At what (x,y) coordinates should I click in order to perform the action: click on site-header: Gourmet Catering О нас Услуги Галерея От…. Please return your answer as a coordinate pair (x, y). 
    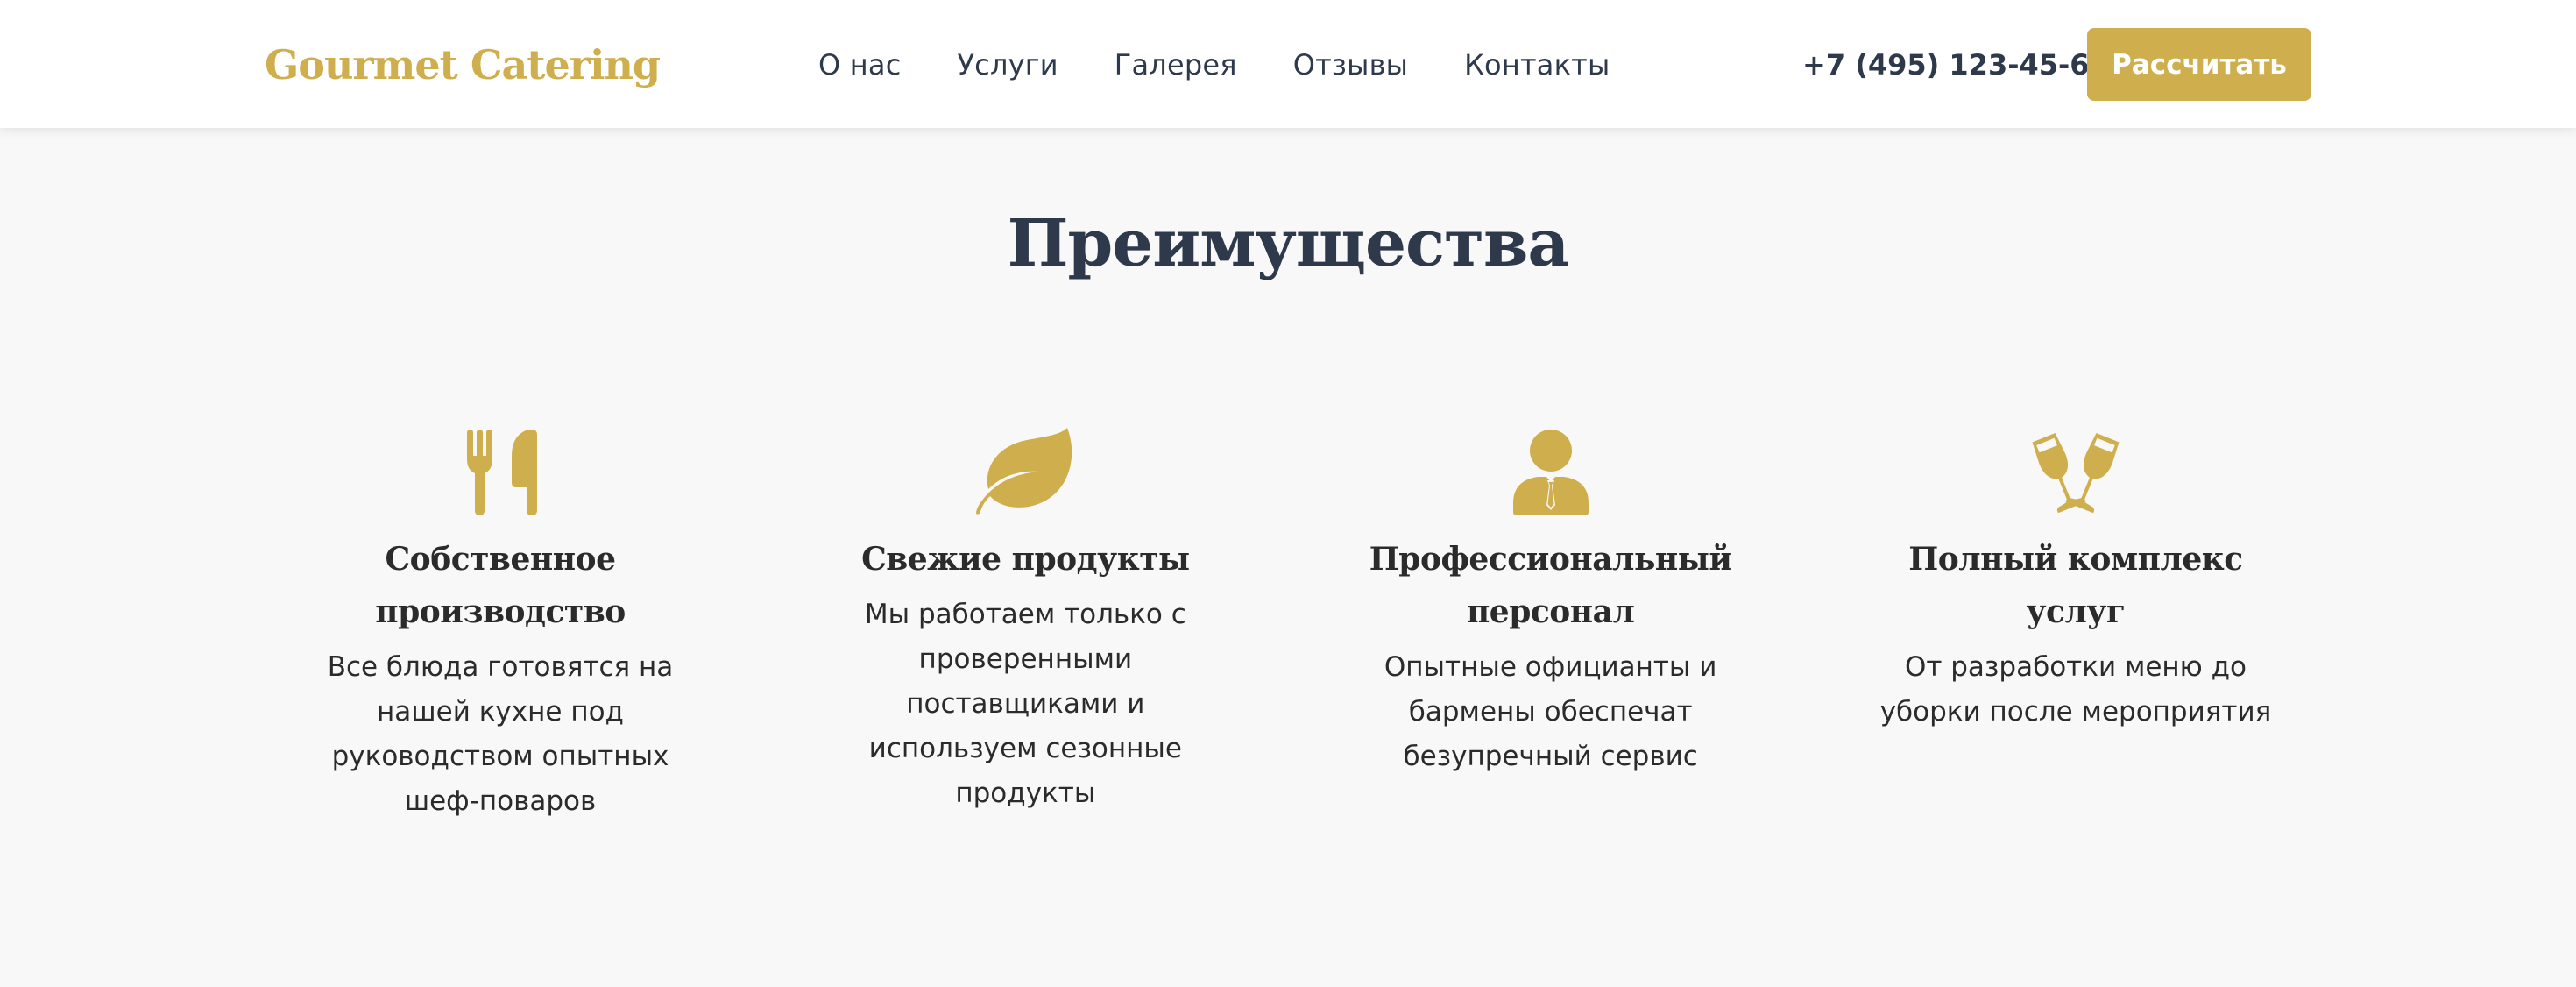
    Looking at the image, I should click on (1288, 64).